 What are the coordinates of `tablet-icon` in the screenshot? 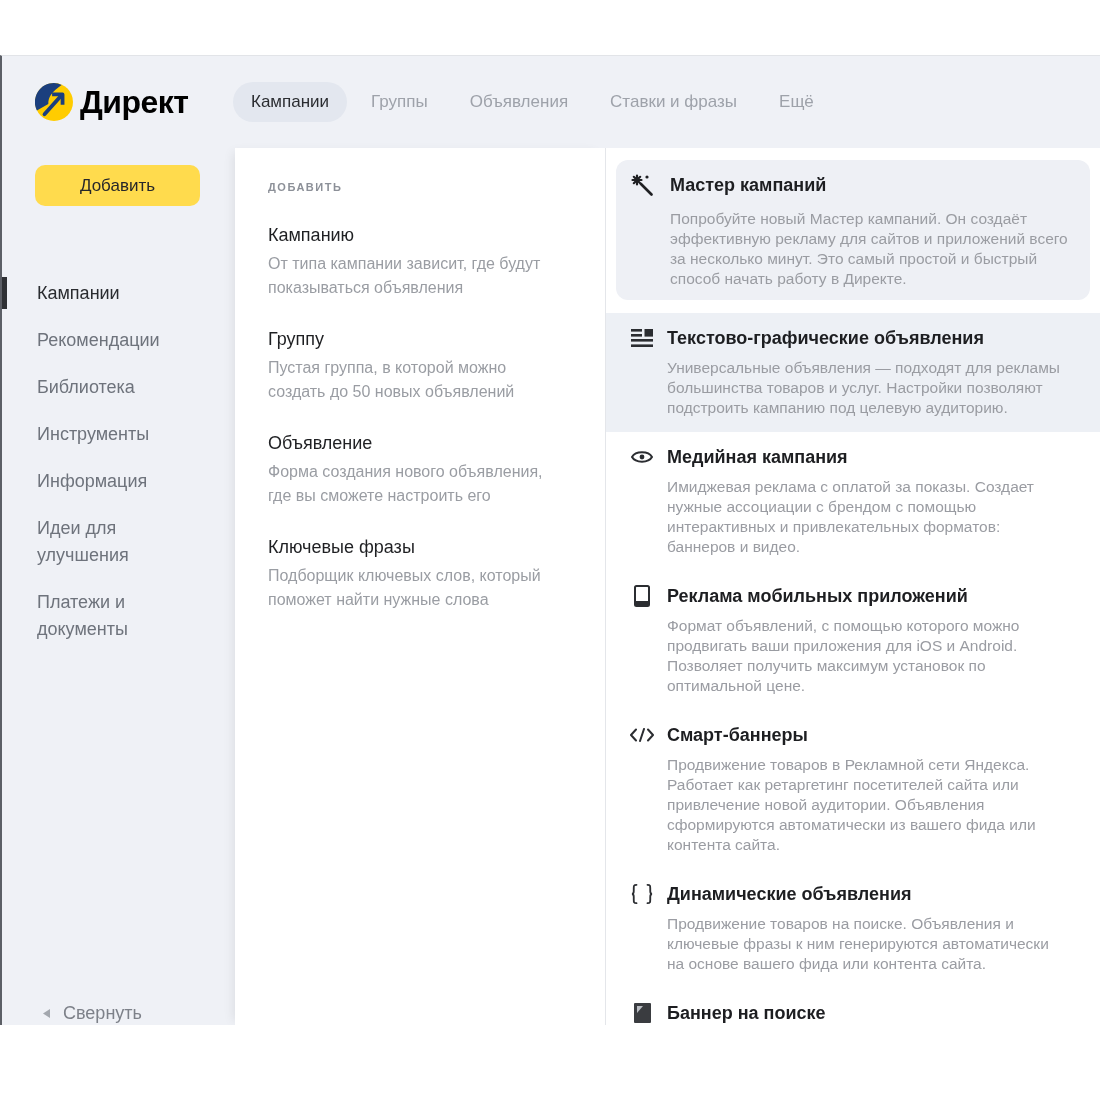 It's located at (642, 596).